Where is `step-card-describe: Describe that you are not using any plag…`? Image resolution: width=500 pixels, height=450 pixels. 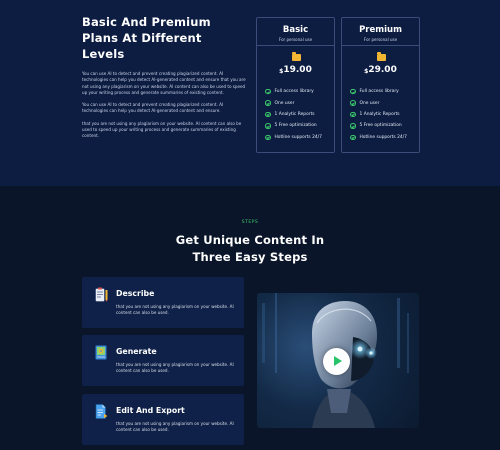
step-card-describe: Describe that you are not using any plag… is located at coordinates (163, 302).